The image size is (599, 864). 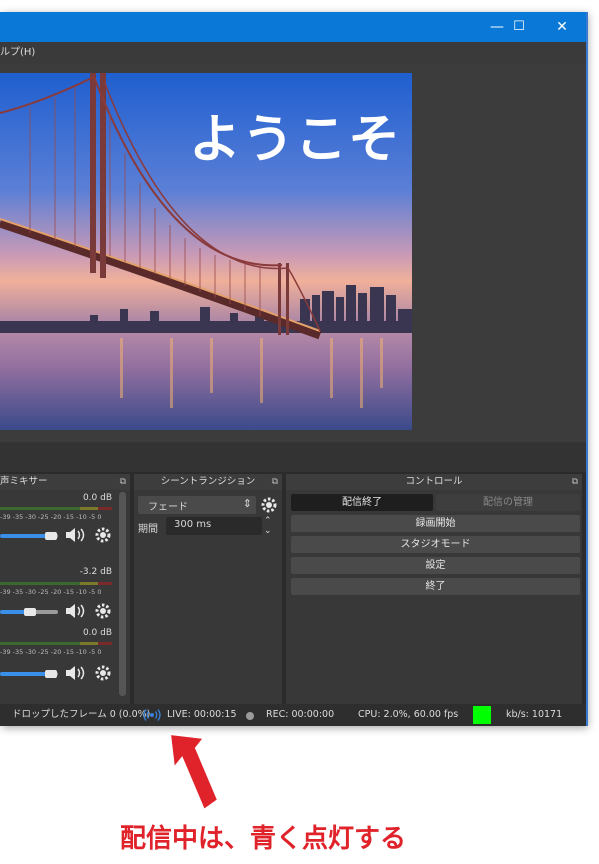 I want to click on welcome-text: ようこそ, so click(x=295, y=140).